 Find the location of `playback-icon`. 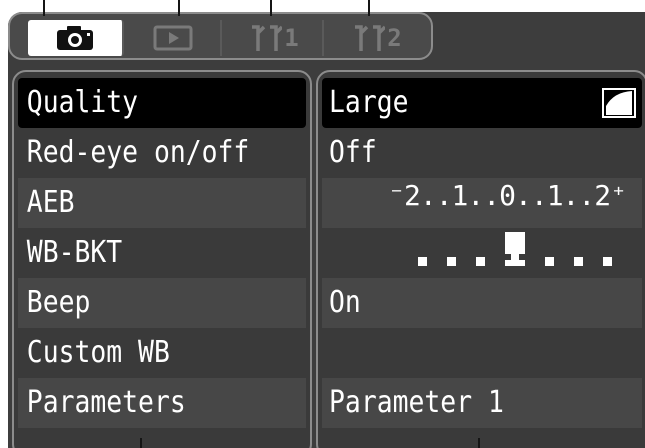

playback-icon is located at coordinates (173, 38).